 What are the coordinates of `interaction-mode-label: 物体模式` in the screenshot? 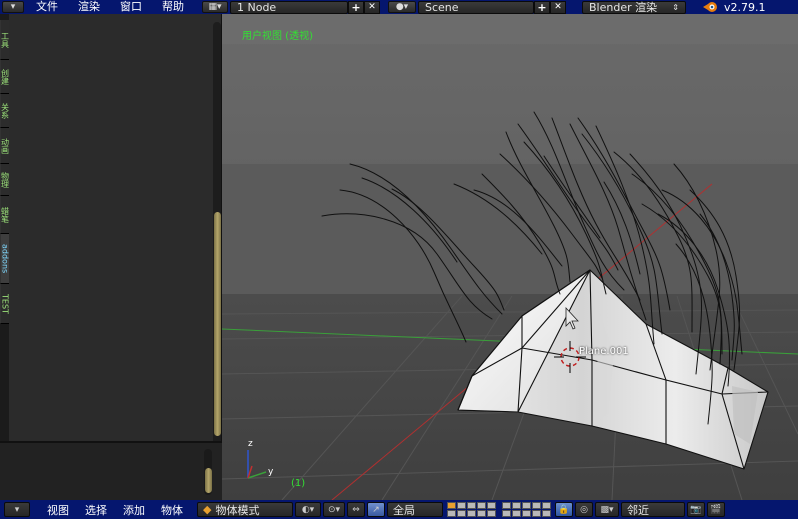 It's located at (237, 510).